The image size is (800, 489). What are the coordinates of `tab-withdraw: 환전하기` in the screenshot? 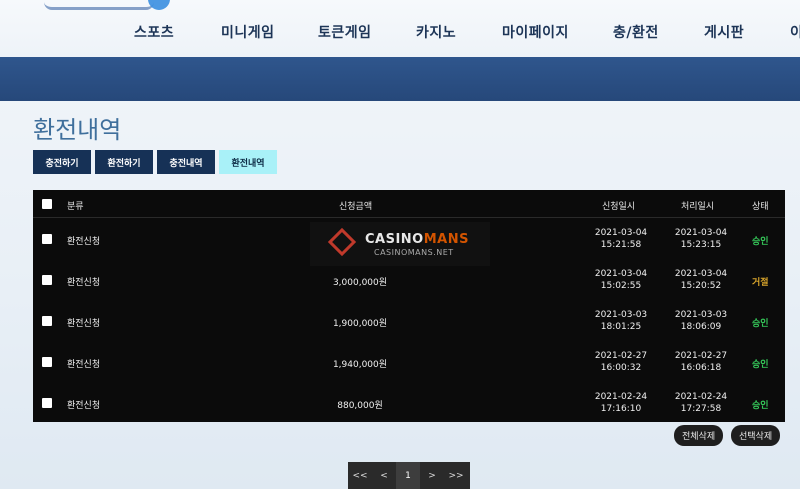 It's located at (124, 162).